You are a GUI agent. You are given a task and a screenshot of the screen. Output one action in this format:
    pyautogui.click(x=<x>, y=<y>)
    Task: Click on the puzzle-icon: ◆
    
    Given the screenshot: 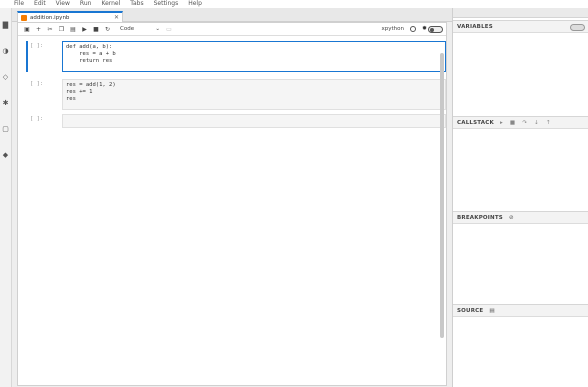 What is the action you would take?
    pyautogui.click(x=5, y=154)
    